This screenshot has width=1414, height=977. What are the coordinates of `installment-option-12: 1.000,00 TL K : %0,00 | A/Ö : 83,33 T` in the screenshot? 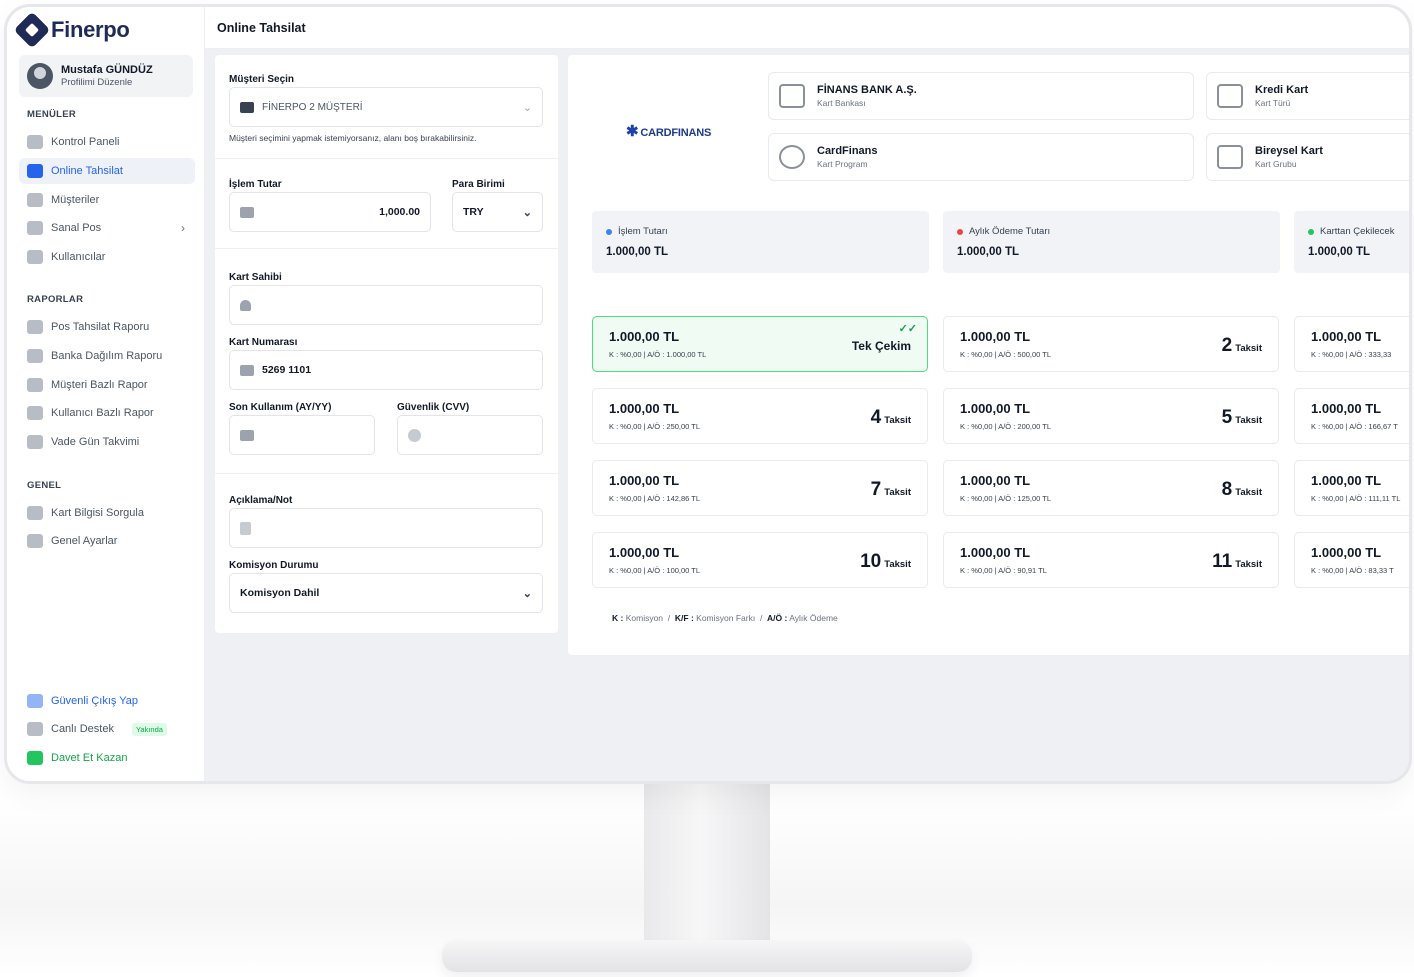 It's located at (1351, 560).